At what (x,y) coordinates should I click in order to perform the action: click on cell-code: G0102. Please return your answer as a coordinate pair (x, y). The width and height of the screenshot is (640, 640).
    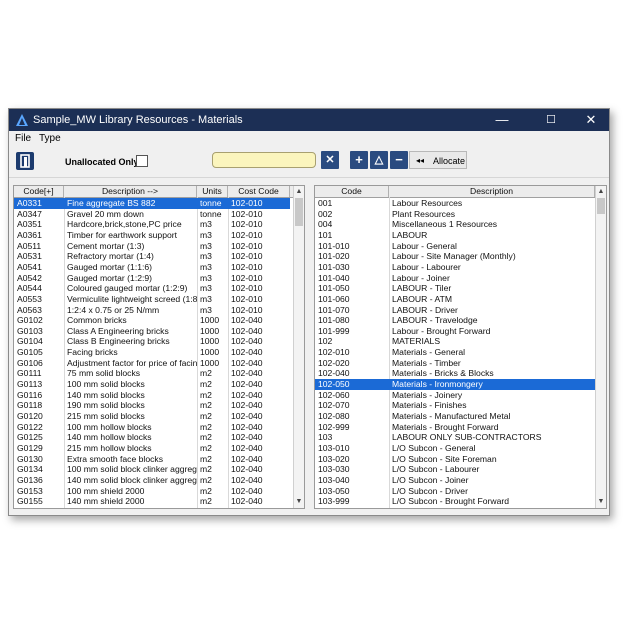
    Looking at the image, I should click on (30, 320).